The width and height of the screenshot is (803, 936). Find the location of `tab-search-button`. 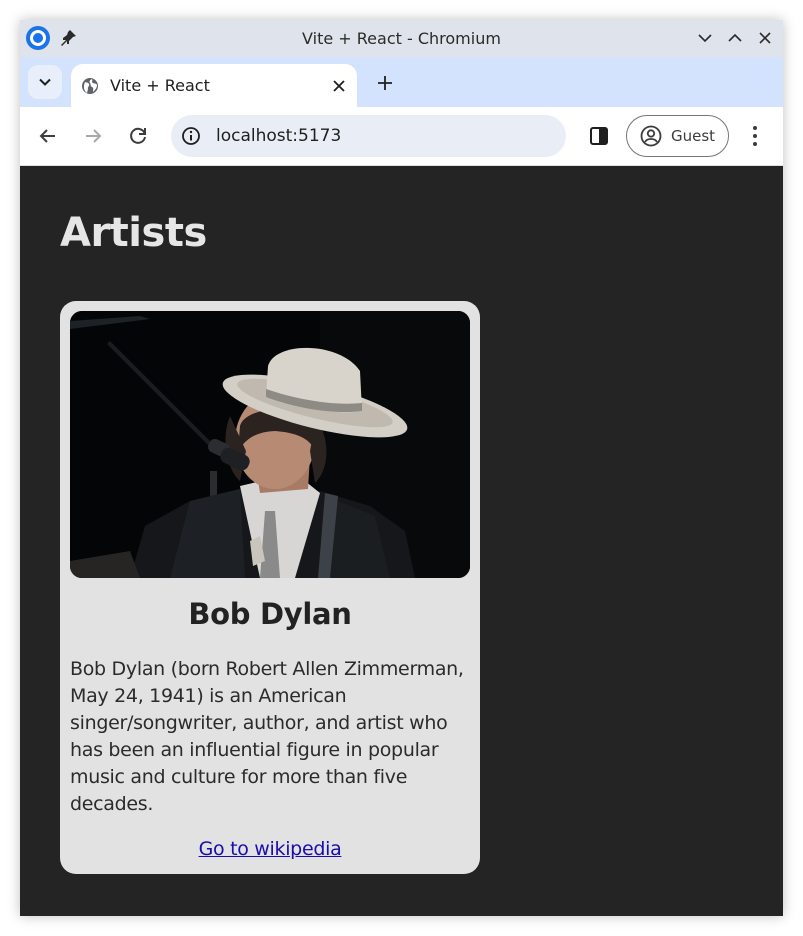

tab-search-button is located at coordinates (45, 82).